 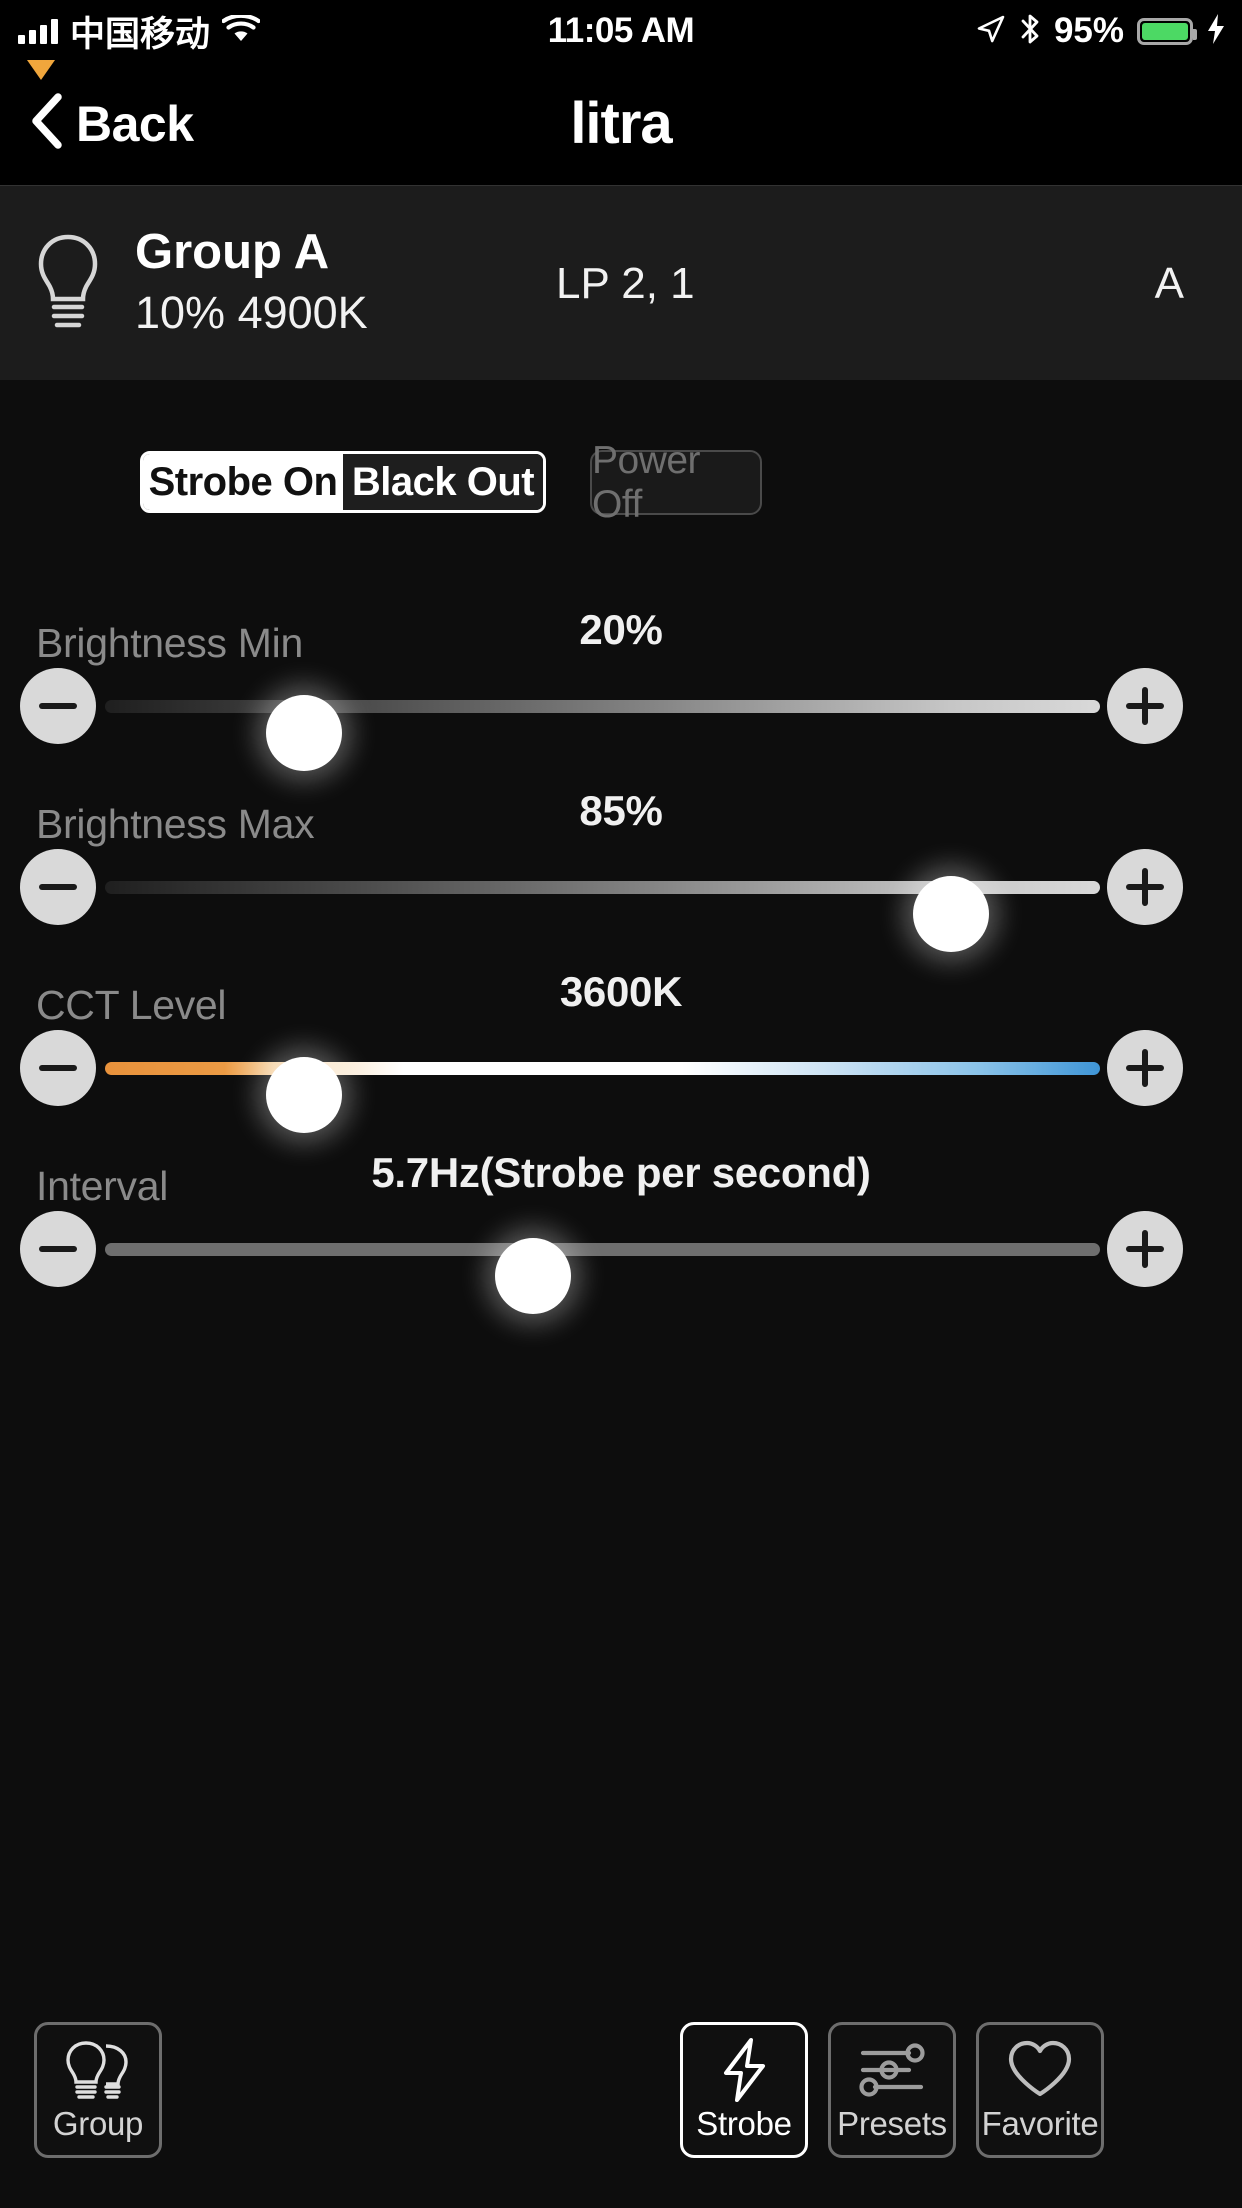 I want to click on device-name: Group A, so click(x=232, y=252).